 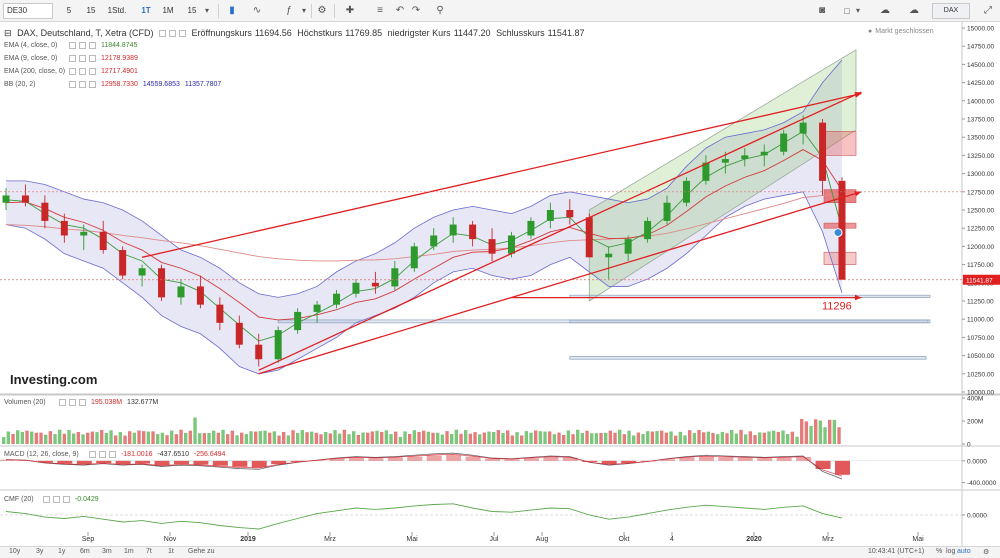 I want to click on range-7d-button: 7t, so click(x=149, y=551).